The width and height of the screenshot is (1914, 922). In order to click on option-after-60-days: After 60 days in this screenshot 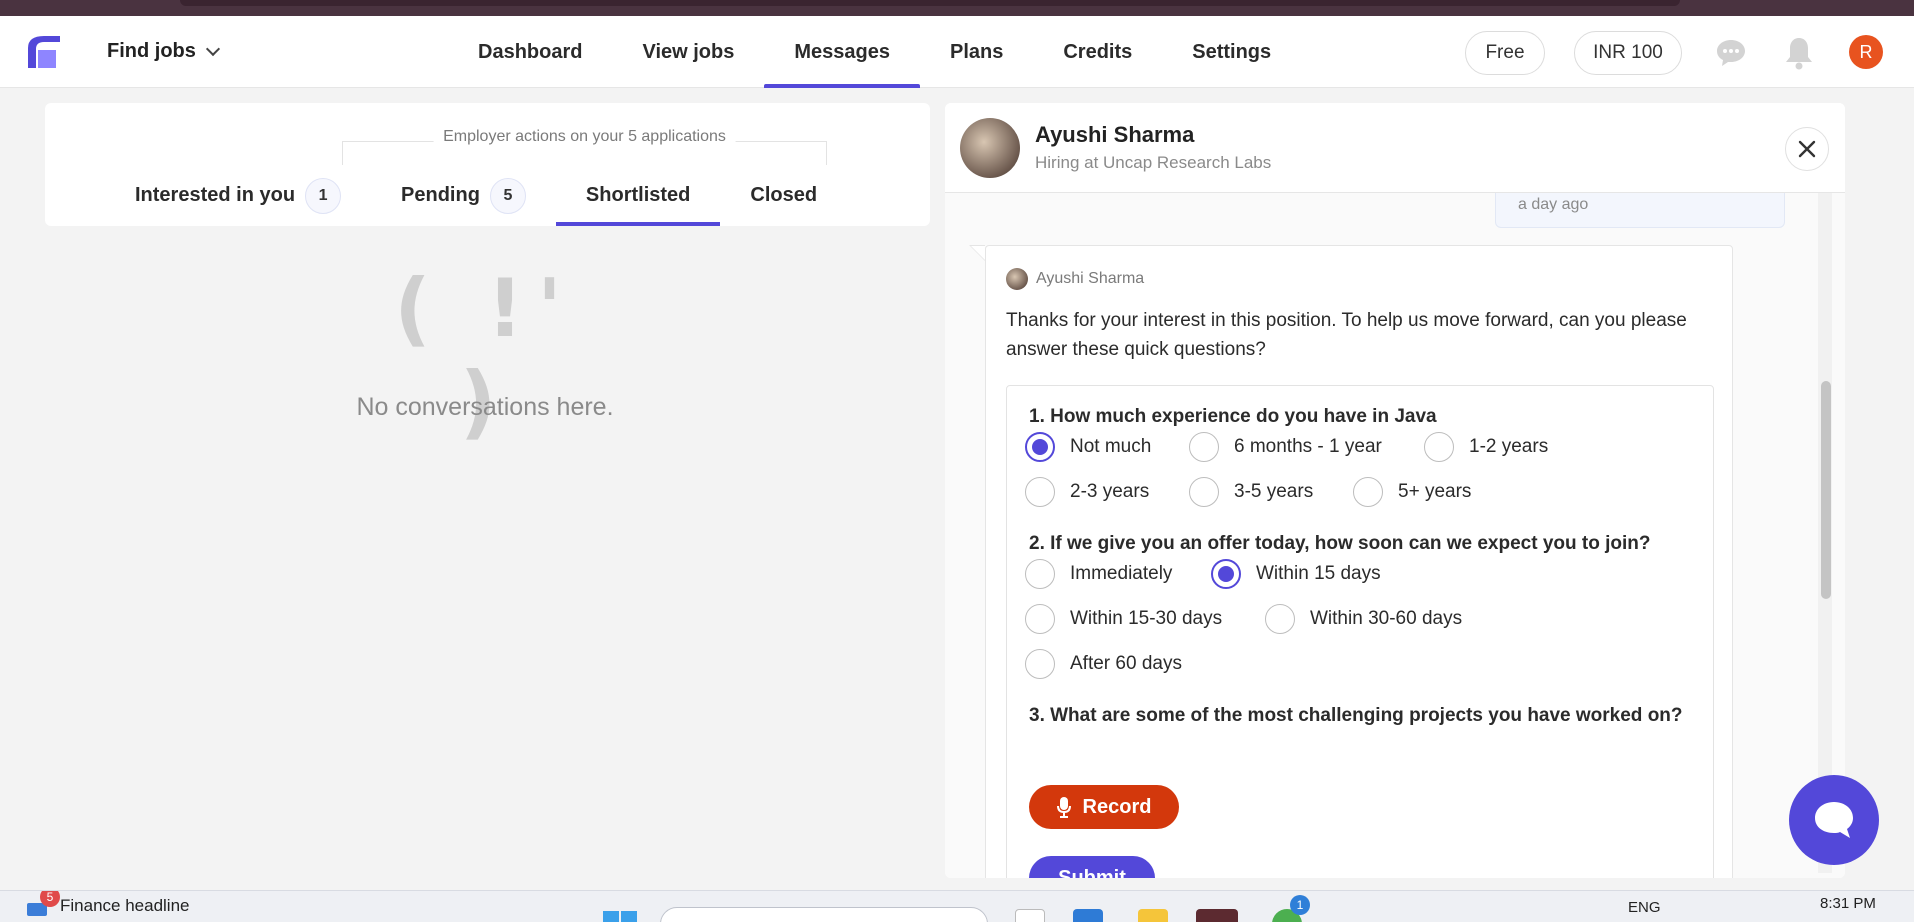, I will do `click(1103, 664)`.